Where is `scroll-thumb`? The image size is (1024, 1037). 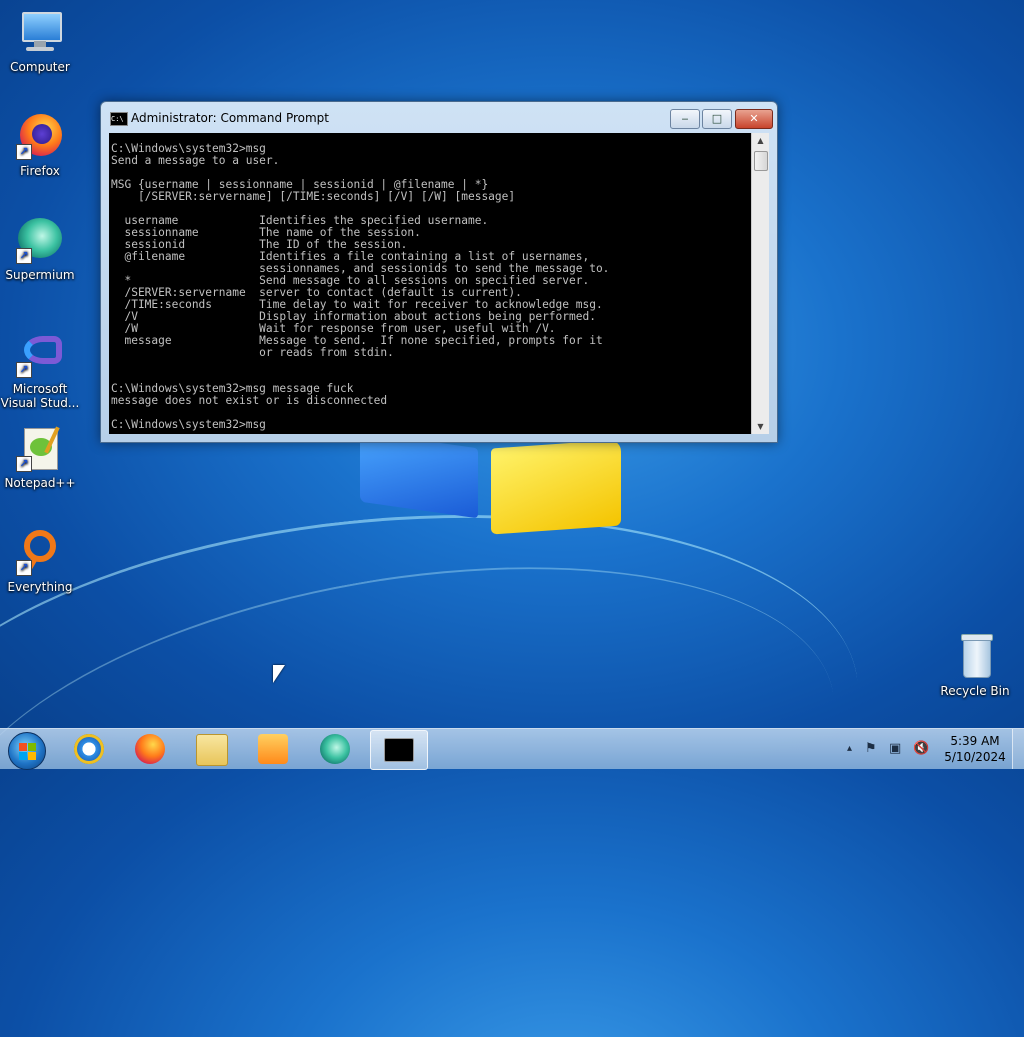 scroll-thumb is located at coordinates (761, 161).